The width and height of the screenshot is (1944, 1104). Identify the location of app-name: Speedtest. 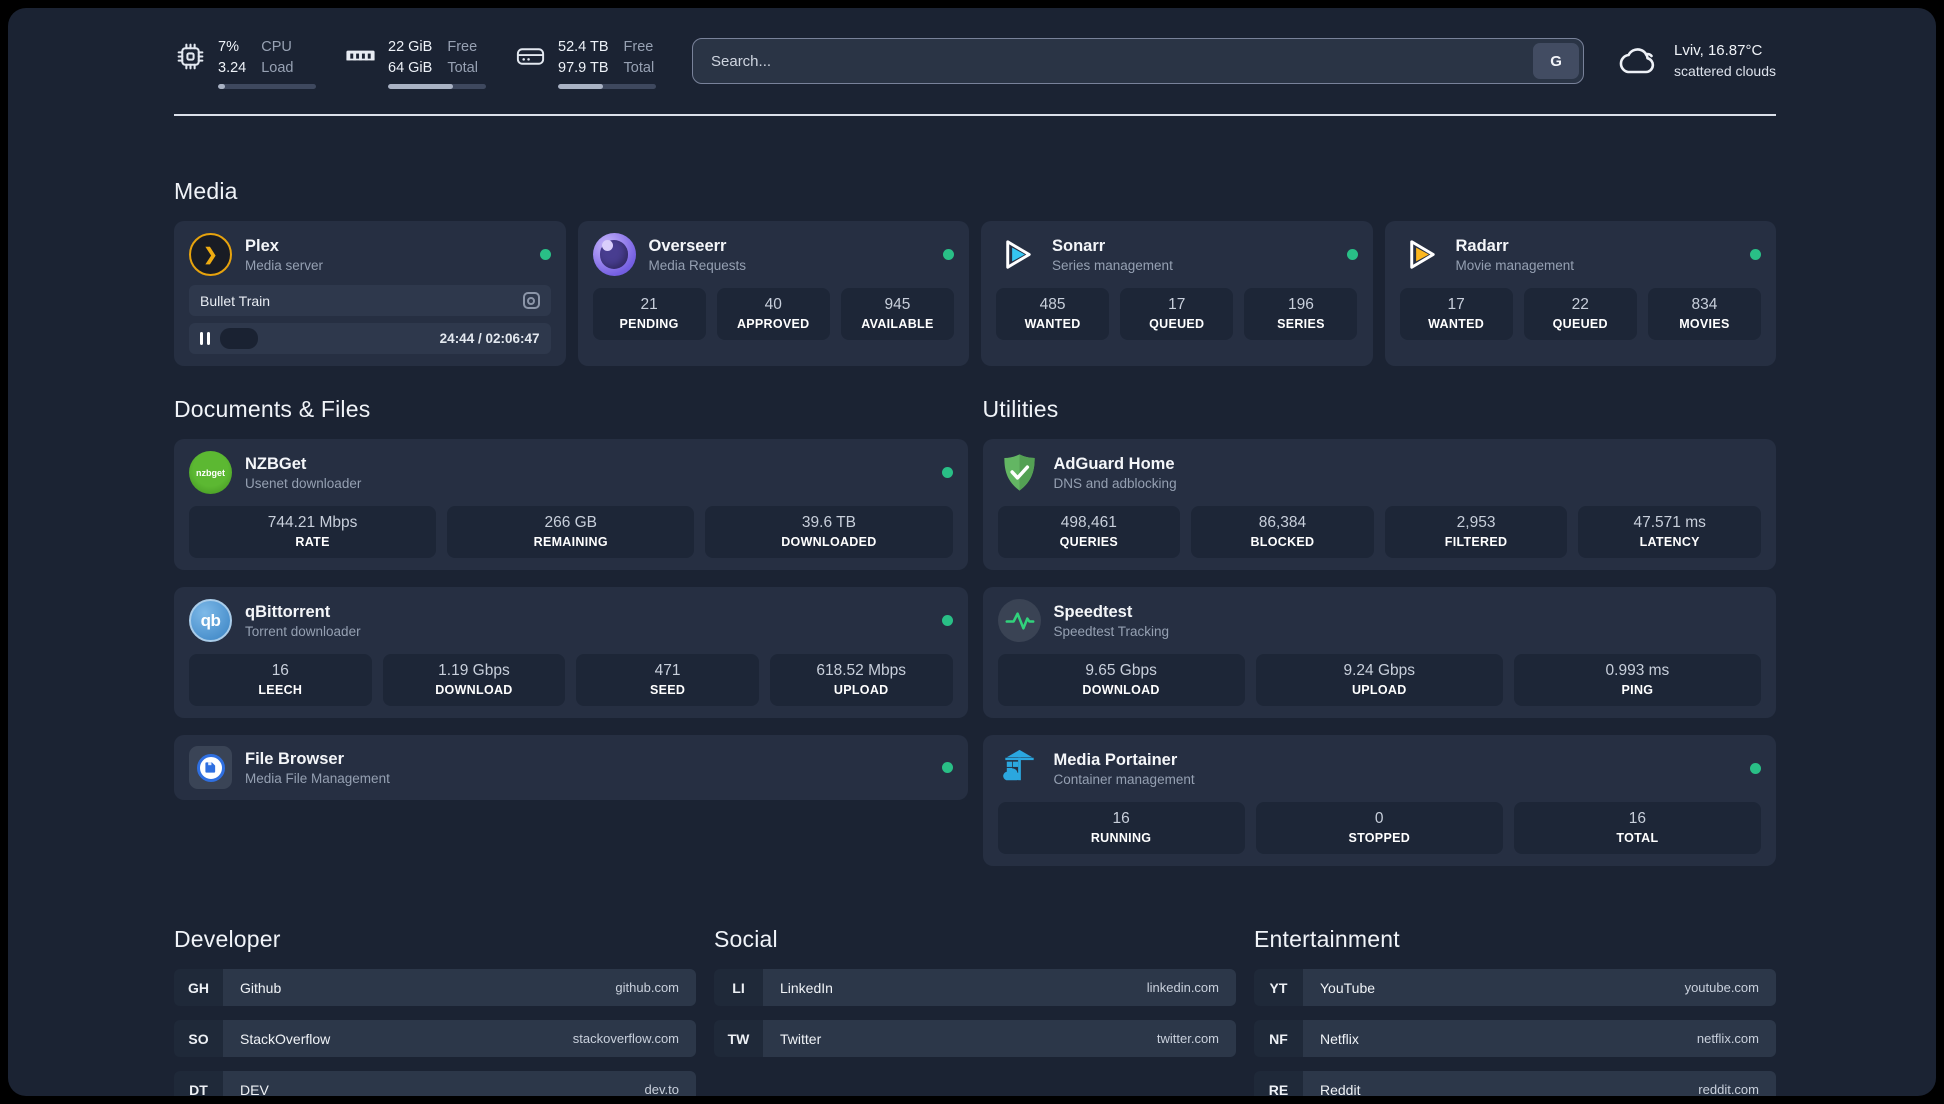
(1093, 611).